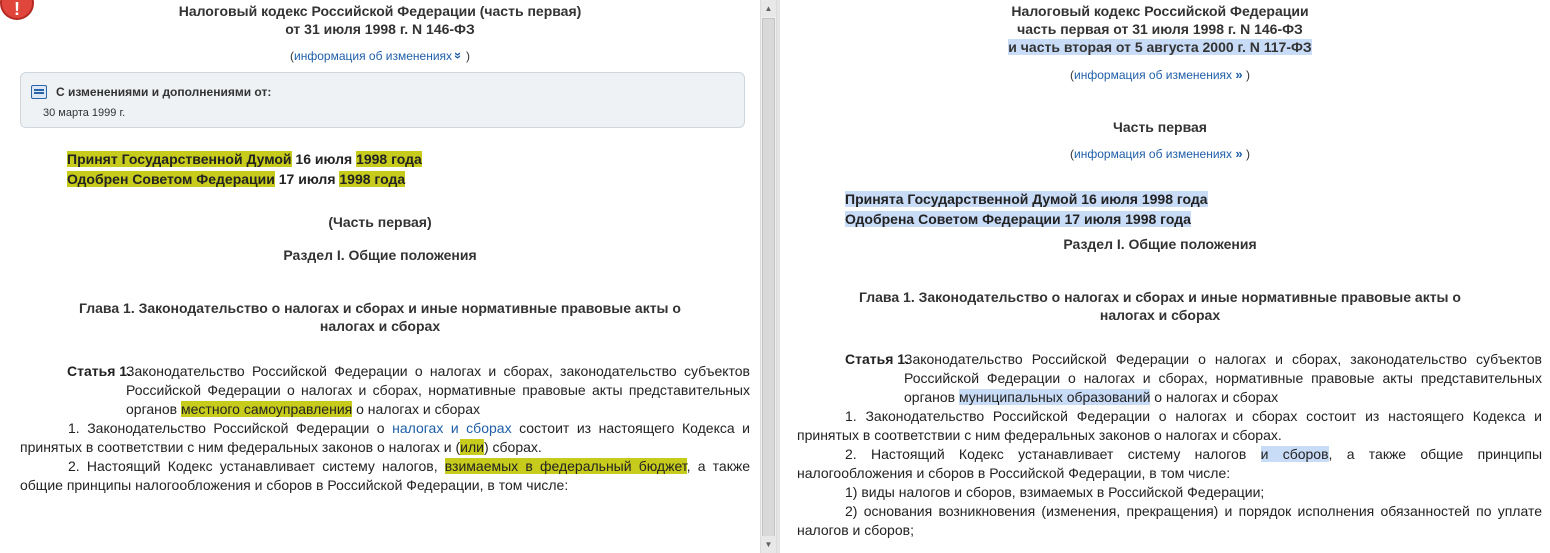 The image size is (1550, 553). Describe the element at coordinates (459, 55) in the screenshot. I see `chevron-down-icon: »` at that location.